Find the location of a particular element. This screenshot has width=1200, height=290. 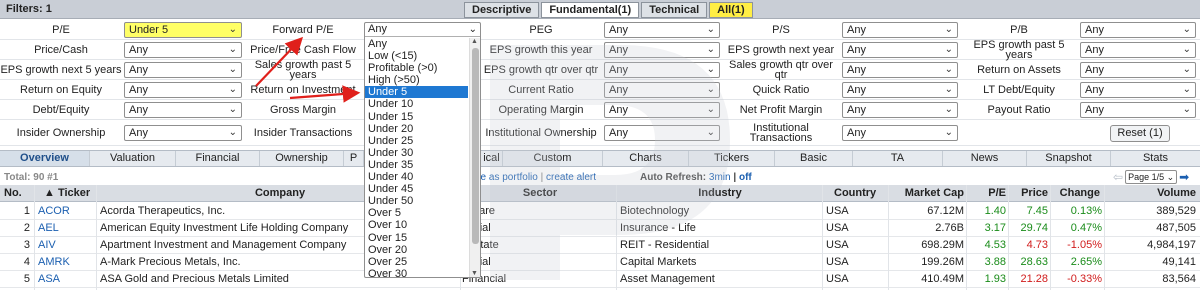

dropdown-option: High (>50) is located at coordinates (416, 80).